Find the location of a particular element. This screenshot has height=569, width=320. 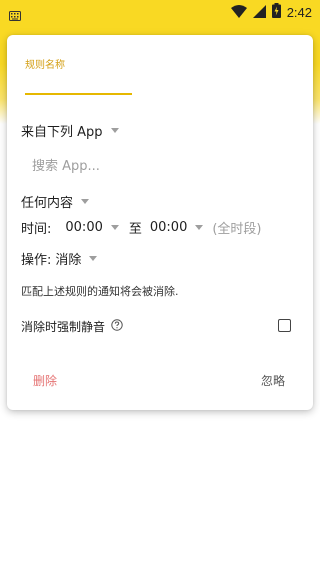

keyboard-icon is located at coordinates (15, 13).